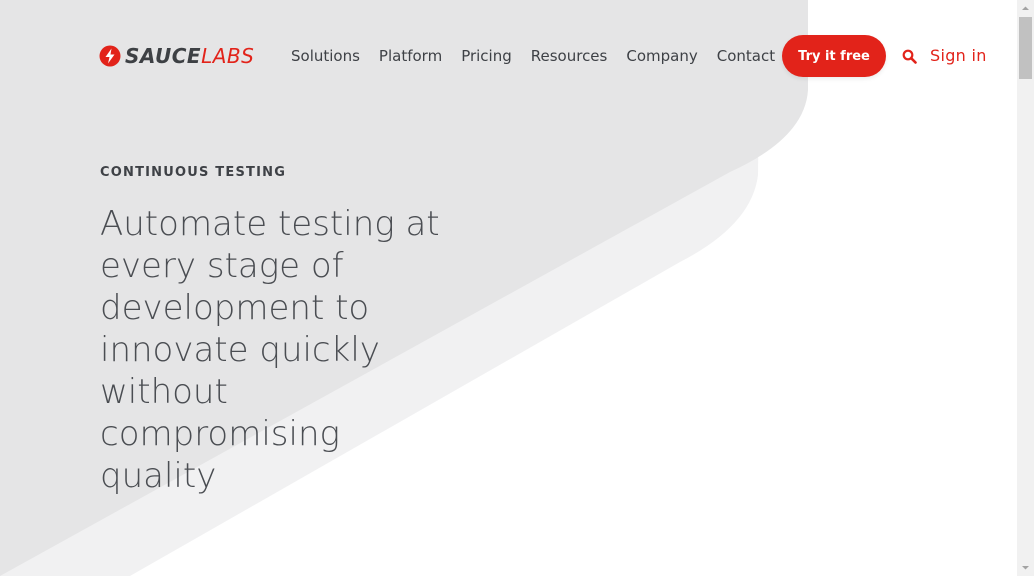  I want to click on scroll-down-arrow-icon, so click(1025, 567).